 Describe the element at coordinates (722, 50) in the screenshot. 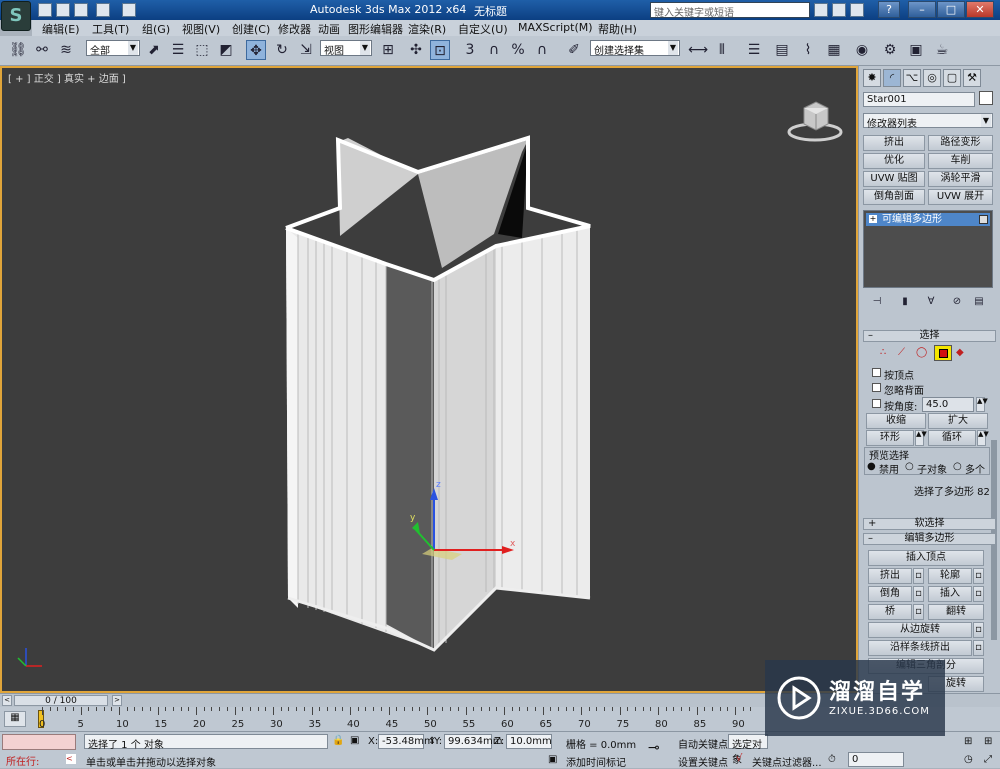

I see `align-icon: ⫴` at that location.